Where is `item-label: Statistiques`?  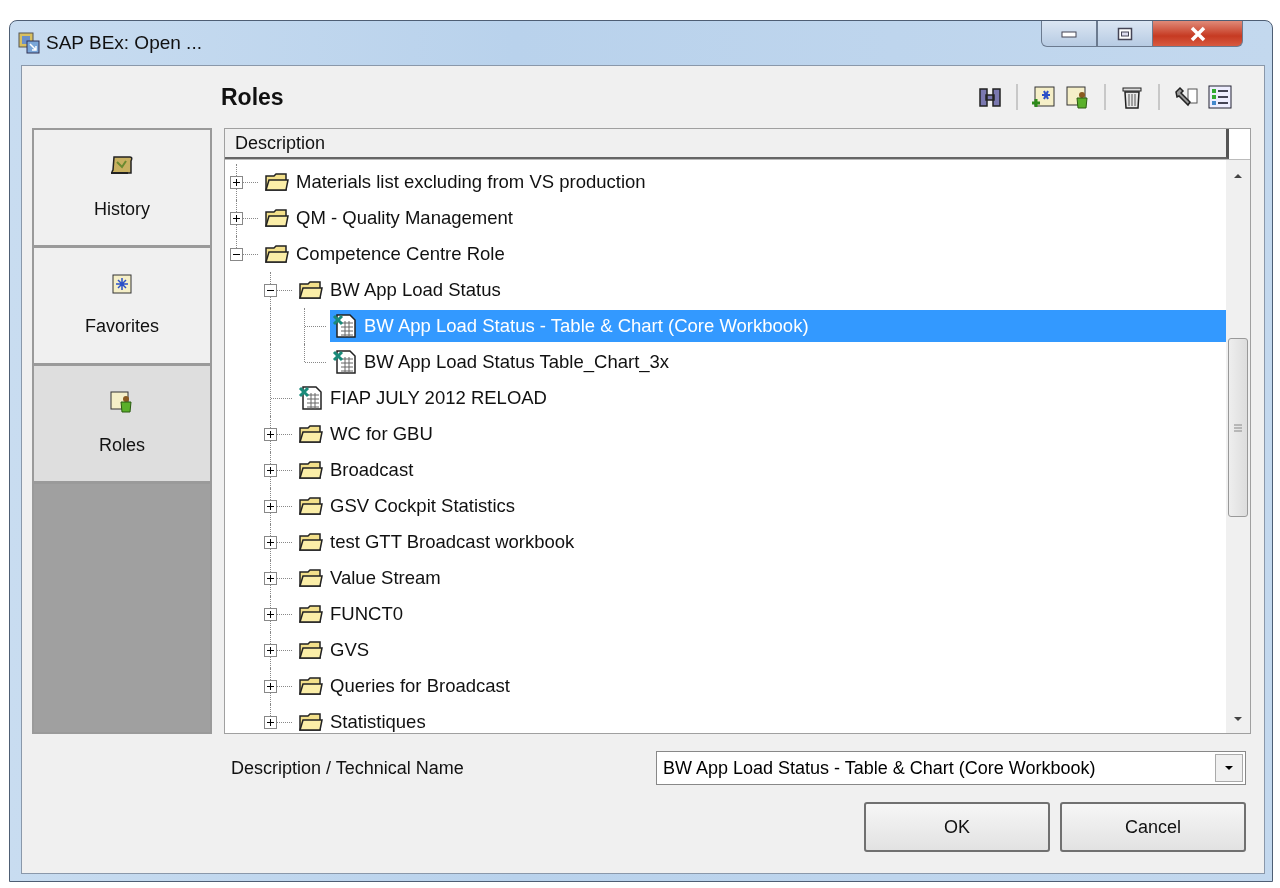
item-label: Statistiques is located at coordinates (378, 722).